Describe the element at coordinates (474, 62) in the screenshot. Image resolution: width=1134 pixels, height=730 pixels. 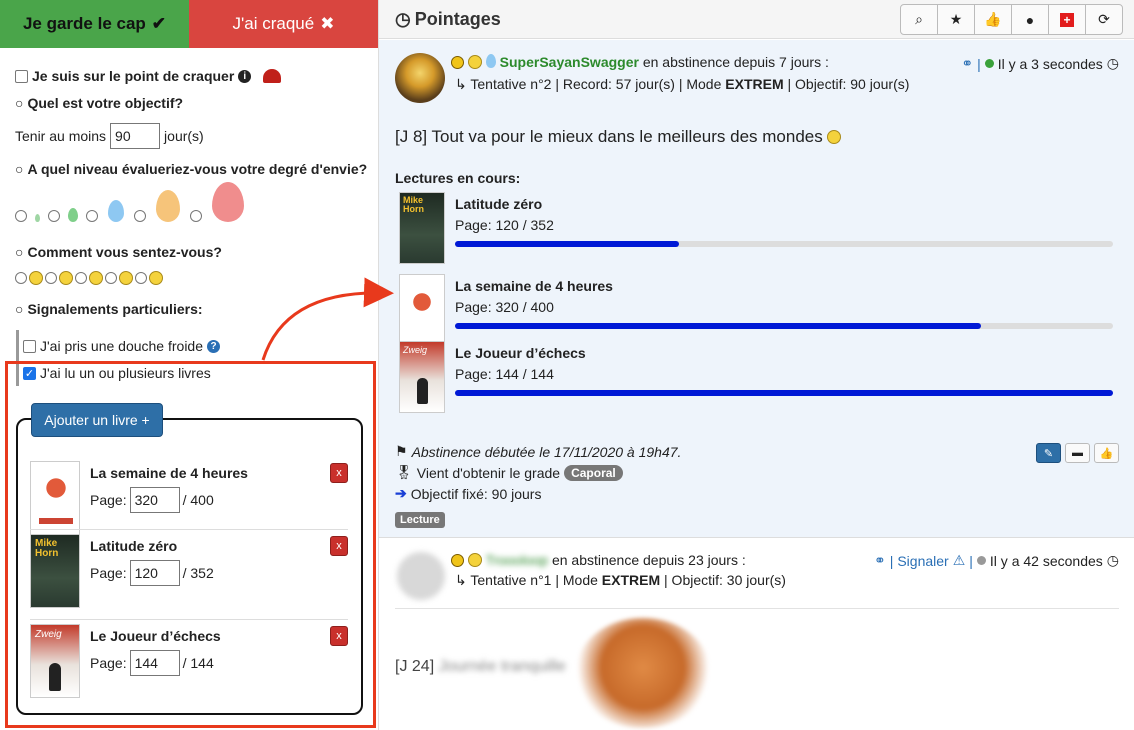
I see `smiley-icon` at that location.